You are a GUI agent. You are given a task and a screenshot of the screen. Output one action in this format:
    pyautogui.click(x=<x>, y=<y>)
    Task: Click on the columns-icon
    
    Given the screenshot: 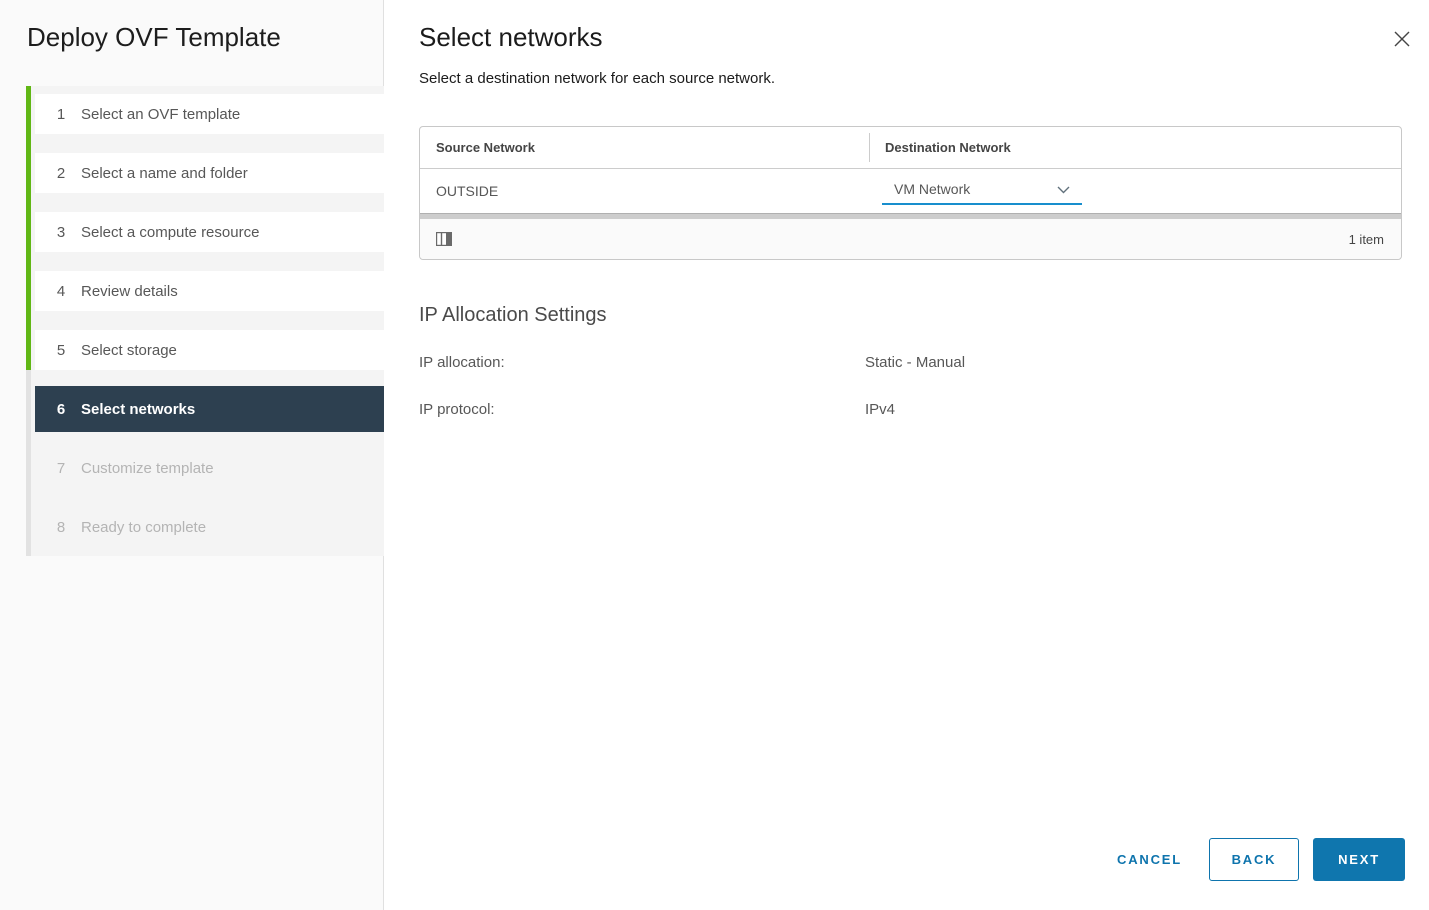 What is the action you would take?
    pyautogui.click(x=444, y=240)
    